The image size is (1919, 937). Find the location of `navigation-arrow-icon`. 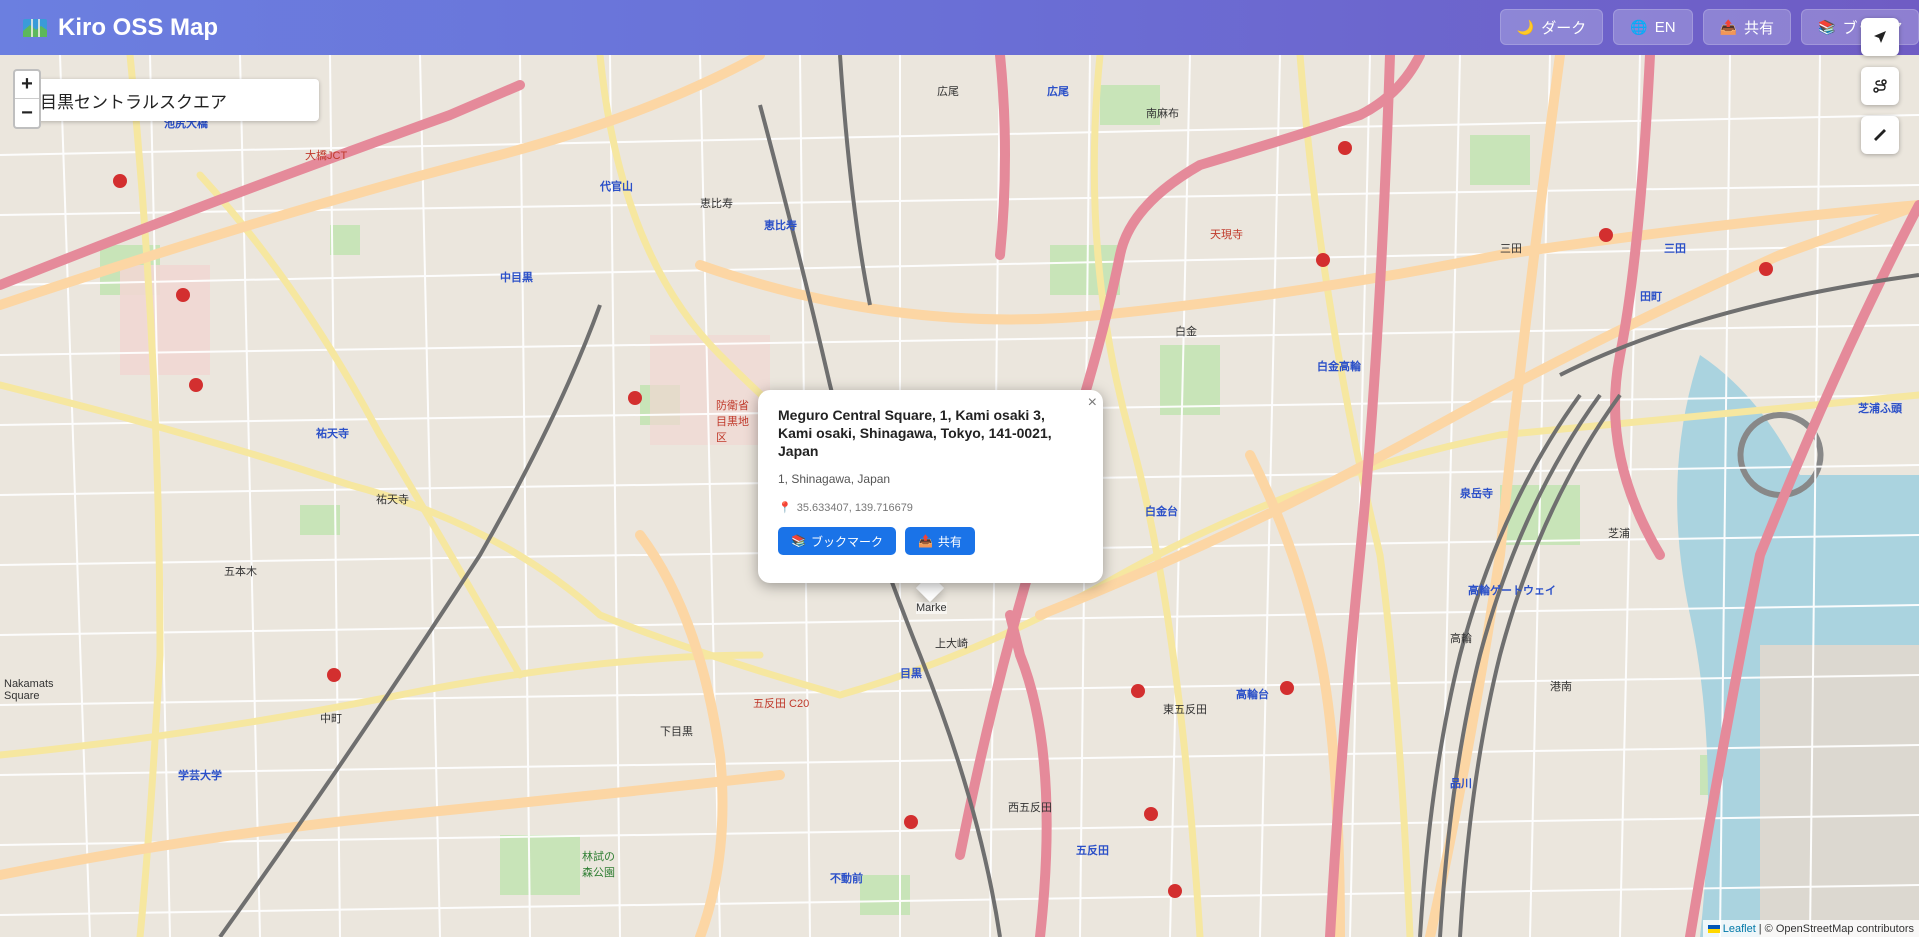

navigation-arrow-icon is located at coordinates (1880, 37).